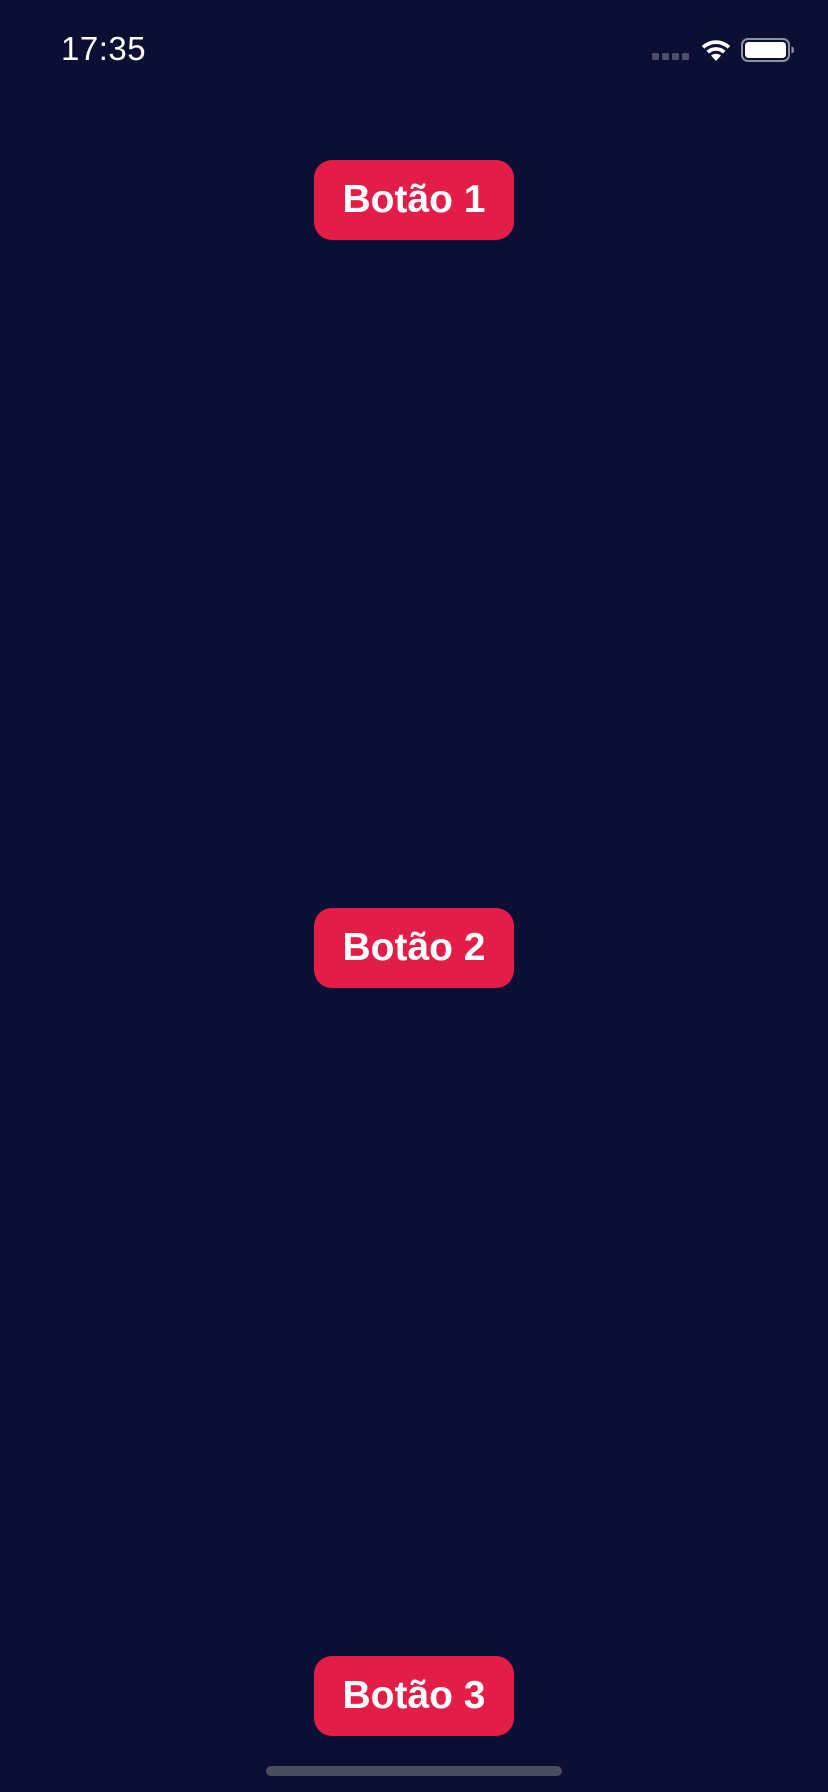 The image size is (828, 1792). I want to click on status-time: 17:35, so click(104, 48).